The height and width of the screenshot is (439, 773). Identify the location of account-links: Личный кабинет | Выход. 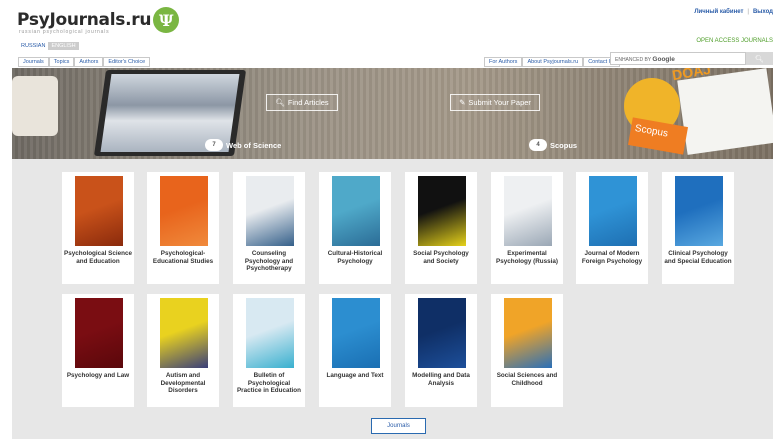
(733, 12).